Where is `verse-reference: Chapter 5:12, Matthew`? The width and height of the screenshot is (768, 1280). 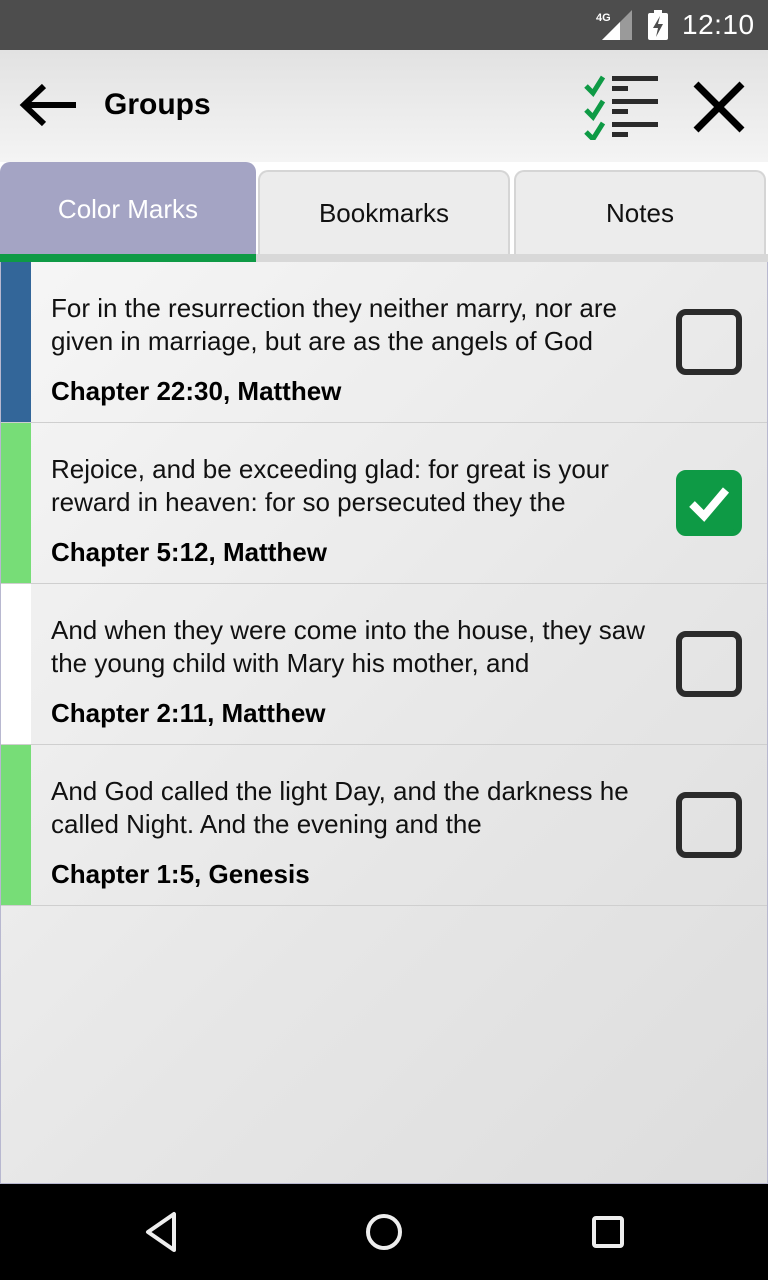 verse-reference: Chapter 5:12, Matthew is located at coordinates (189, 552).